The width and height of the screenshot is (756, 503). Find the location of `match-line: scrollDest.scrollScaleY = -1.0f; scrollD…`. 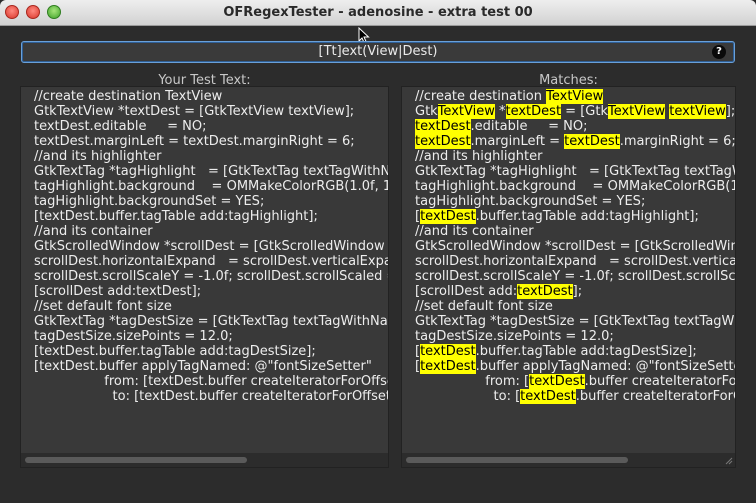

match-line: scrollDest.scrollScaleY = -1.0f; scrollD… is located at coordinates (575, 276).